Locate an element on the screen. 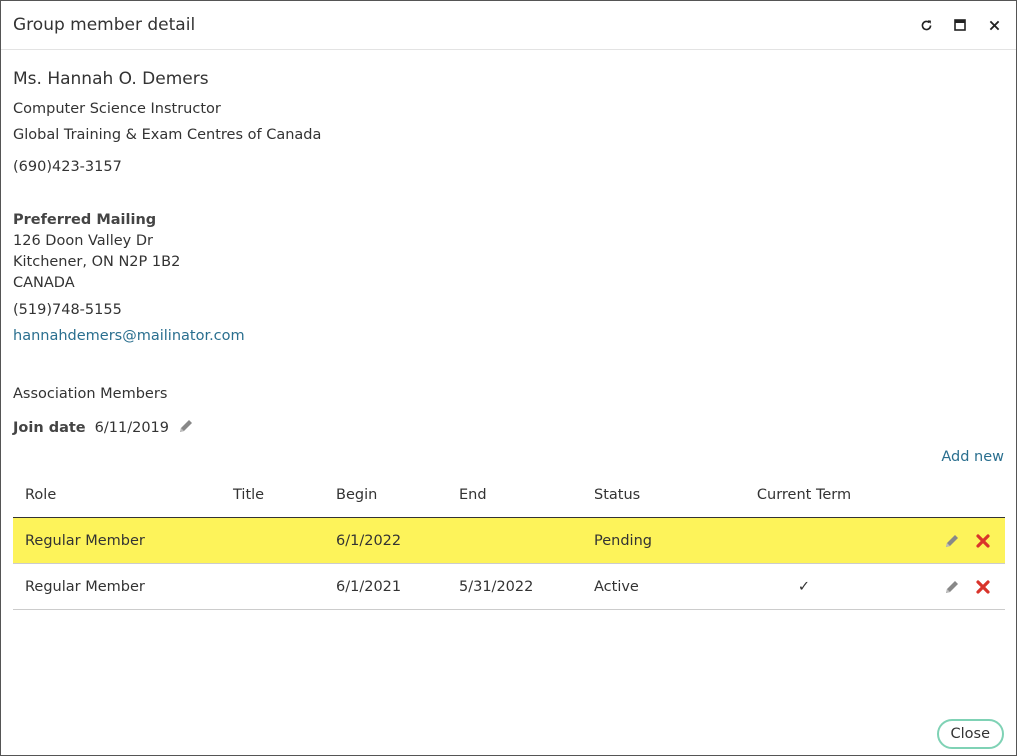 Image resolution: width=1017 pixels, height=756 pixels. close-icon is located at coordinates (994, 25).